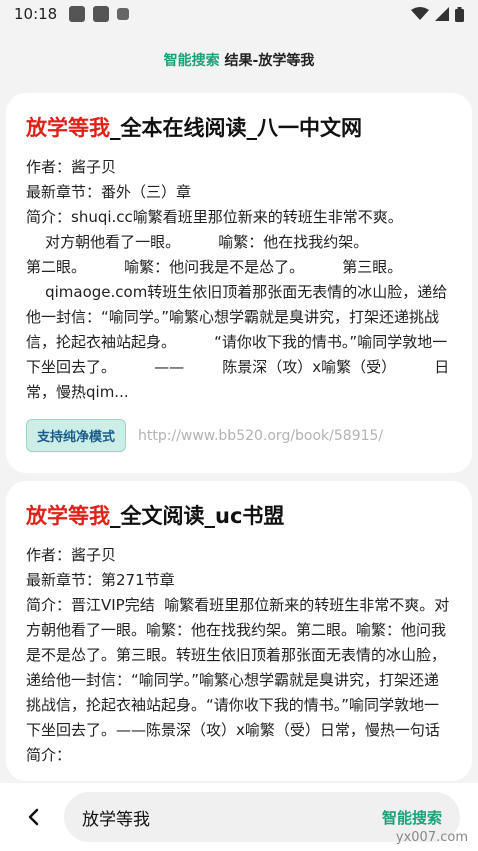  I want to click on status-bar: 10:18, so click(239, 14).